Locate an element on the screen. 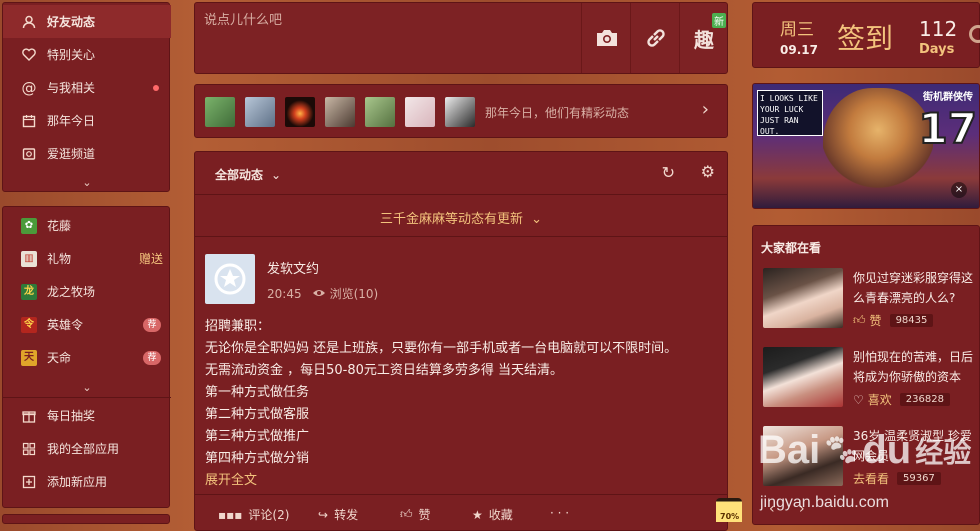  post-author-name: 发软文约 is located at coordinates (293, 267).